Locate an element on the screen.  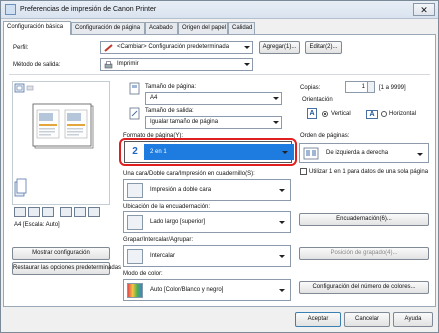
preview-caption: A4 [Escala: Auto] is located at coordinates (37, 225).